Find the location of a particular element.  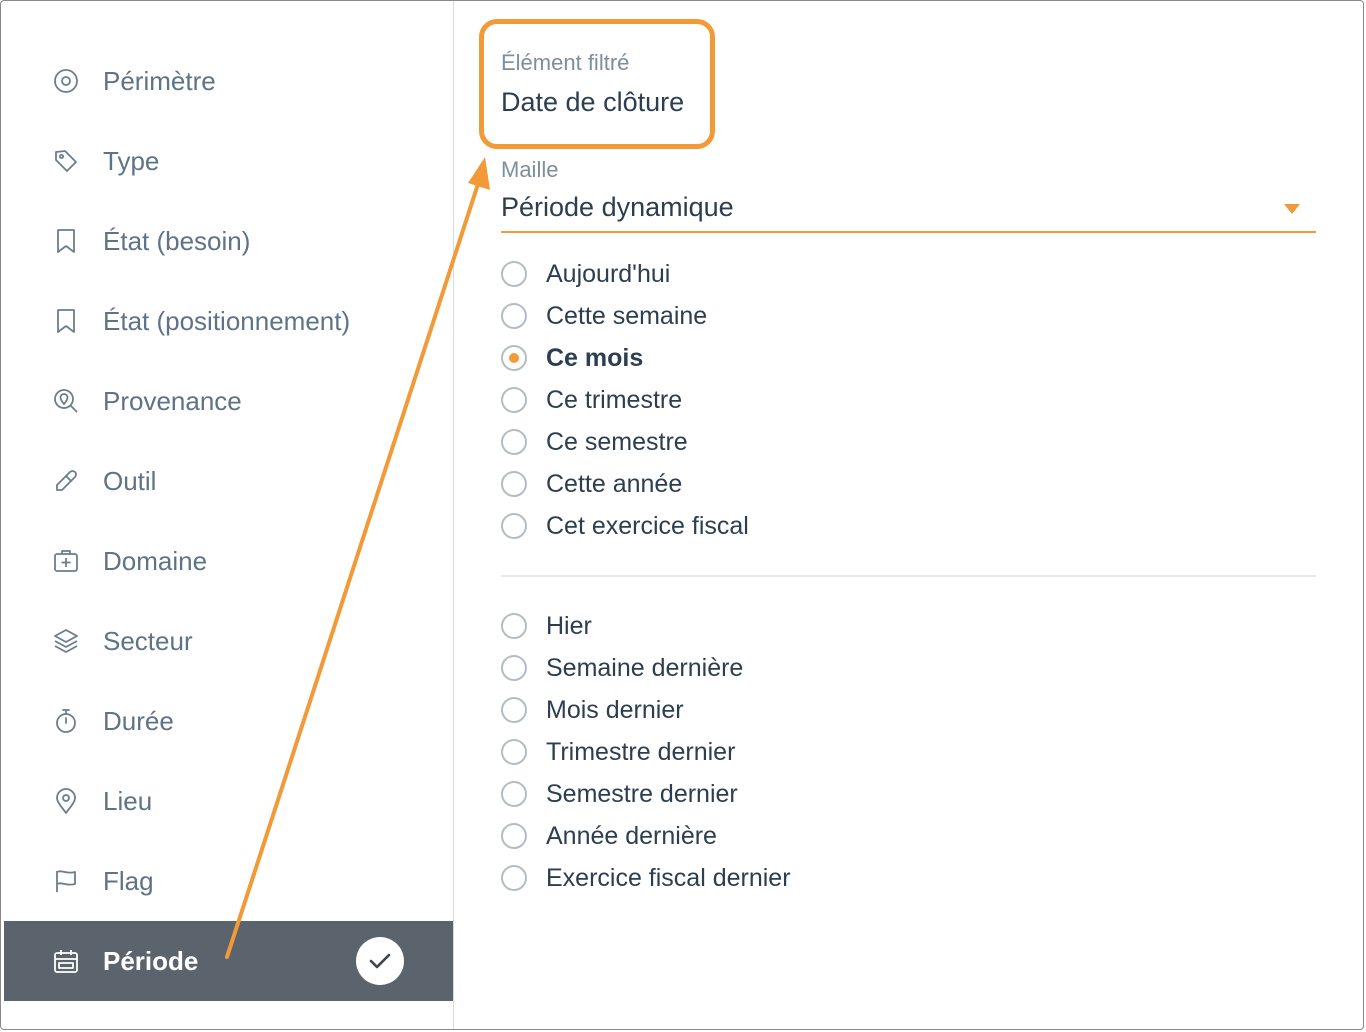

sidebar-item-type: Type is located at coordinates (228, 161).